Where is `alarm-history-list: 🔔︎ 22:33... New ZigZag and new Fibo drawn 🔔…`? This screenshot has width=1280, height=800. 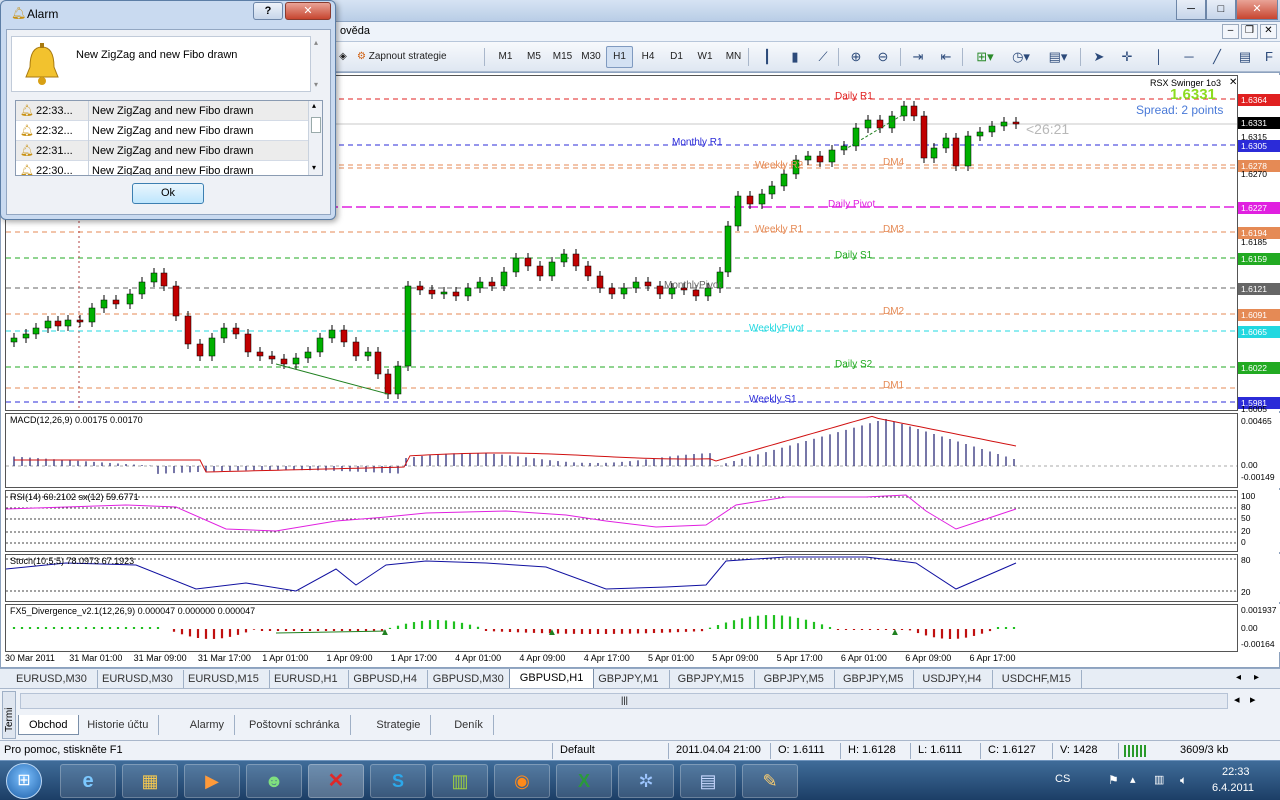 alarm-history-list: 🔔︎ 22:33... New ZigZag and new Fibo drawn 🔔… is located at coordinates (169, 138).